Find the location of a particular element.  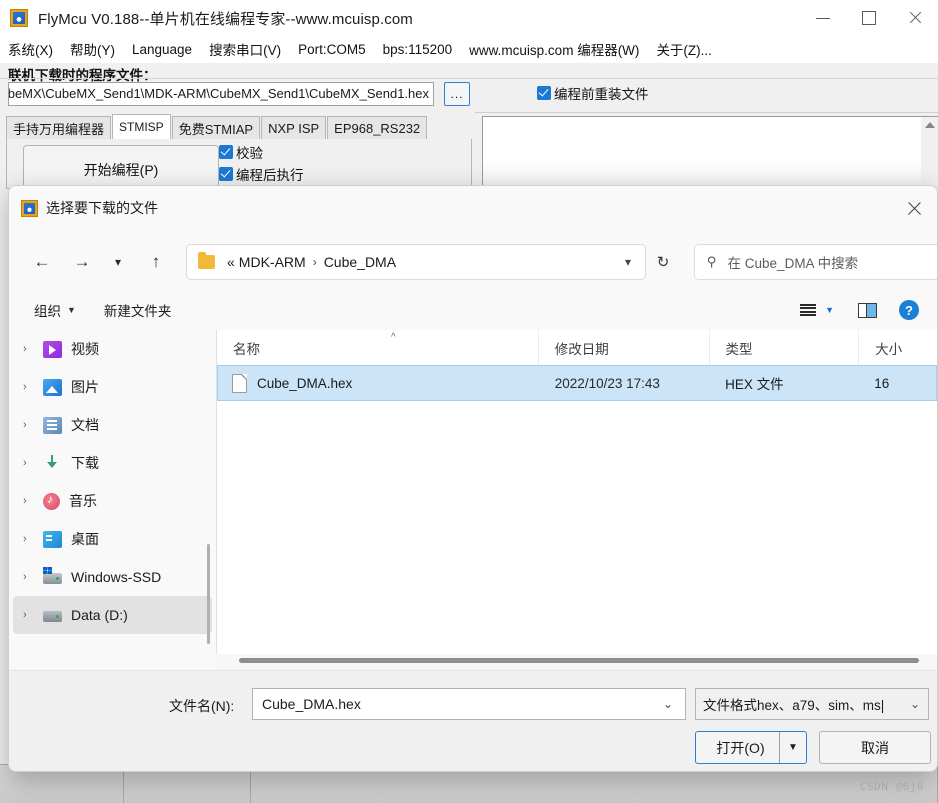

app-titlebar: FlyMcu V0.188--单片机在线编程专家--www.mcuisp.com is located at coordinates (469, 18).